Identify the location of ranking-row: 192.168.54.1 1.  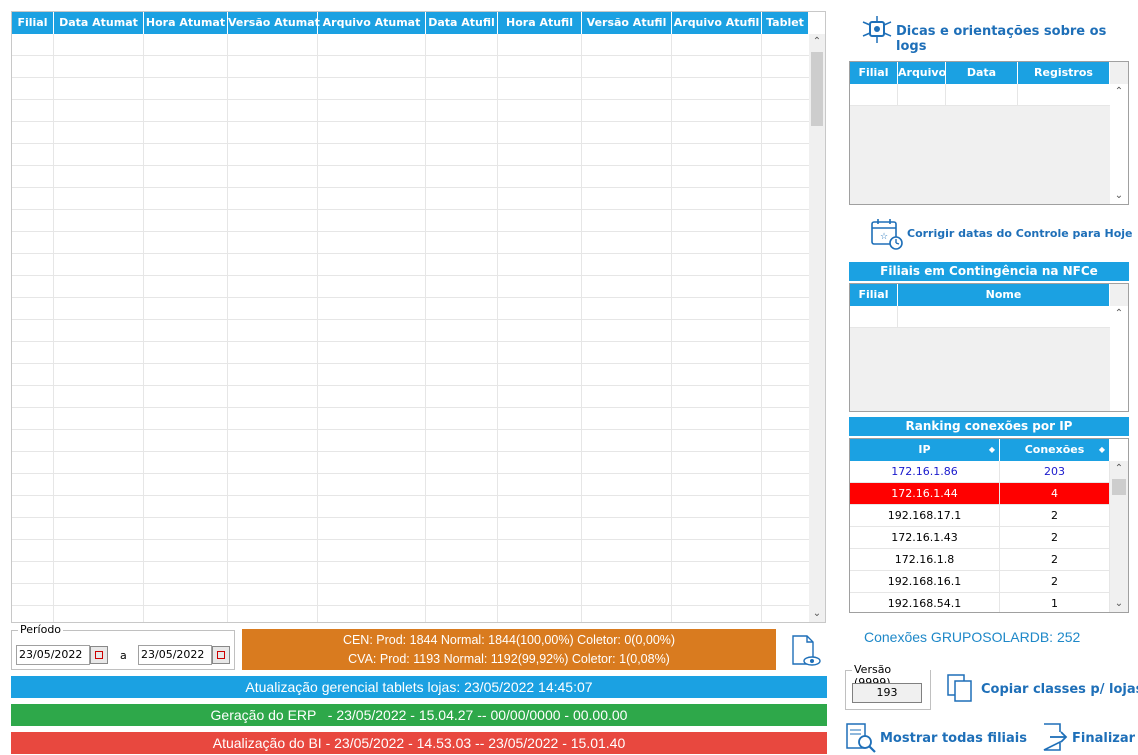
(980, 602).